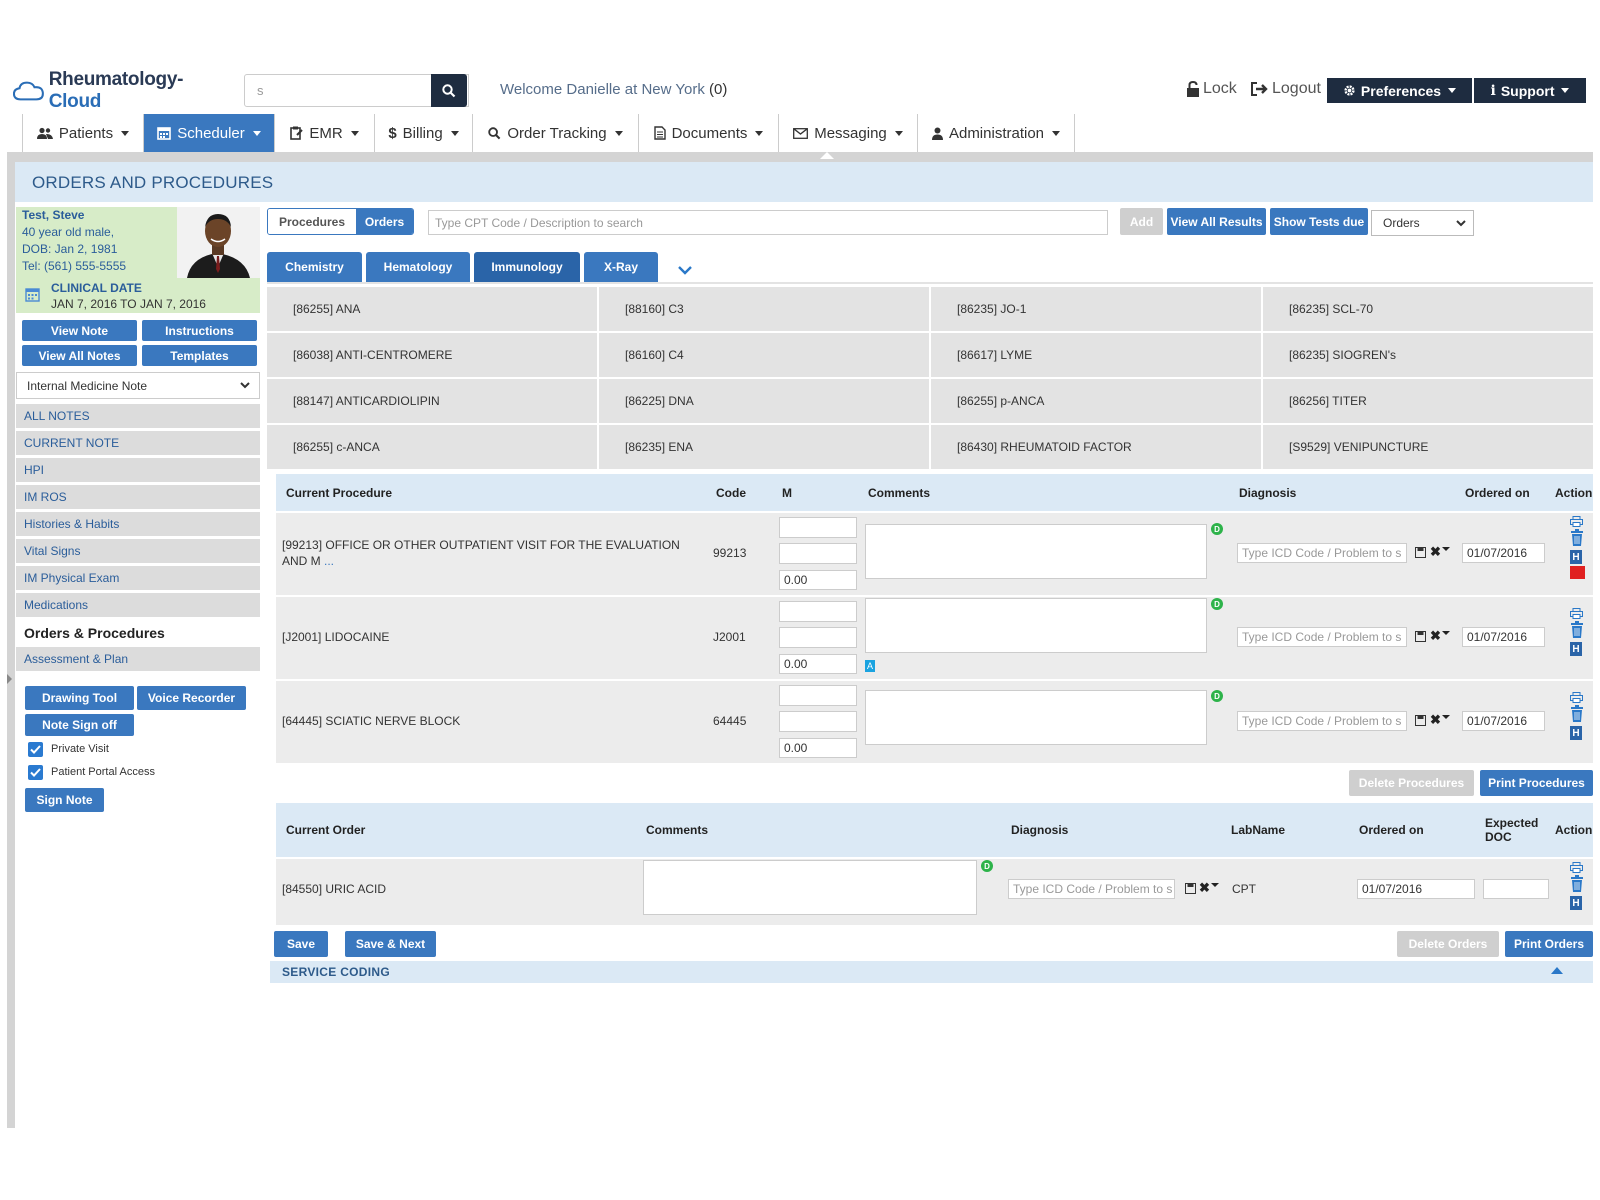 The height and width of the screenshot is (1200, 1600). Describe the element at coordinates (764, 309) in the screenshot. I see `test-item: [88160] C3` at that location.